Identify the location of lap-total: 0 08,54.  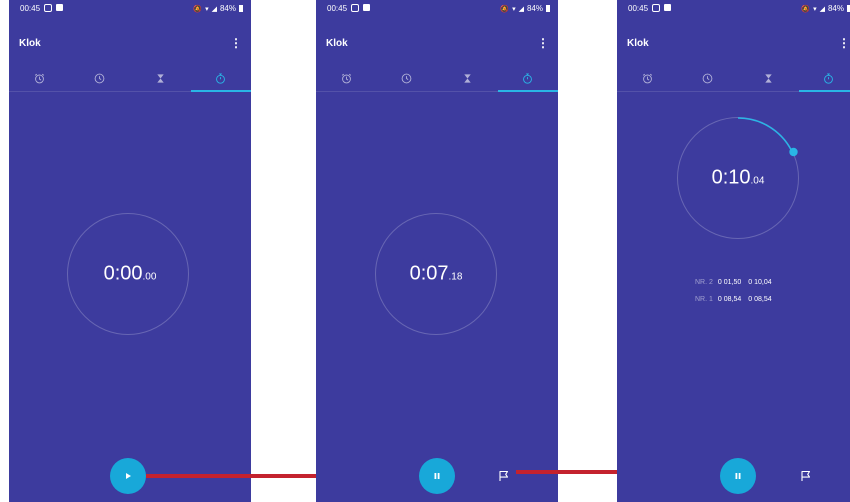
(760, 299).